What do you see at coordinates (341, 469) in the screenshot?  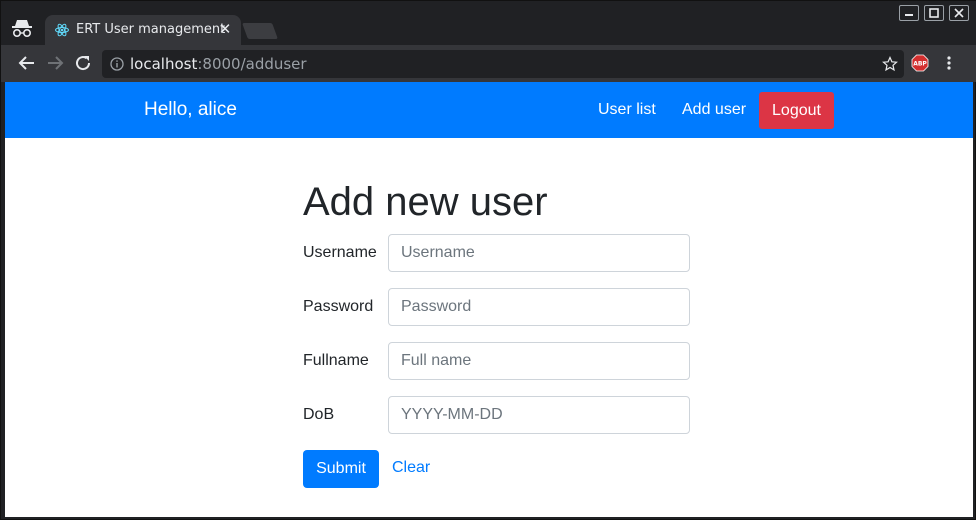 I see `submit-button: Submit` at bounding box center [341, 469].